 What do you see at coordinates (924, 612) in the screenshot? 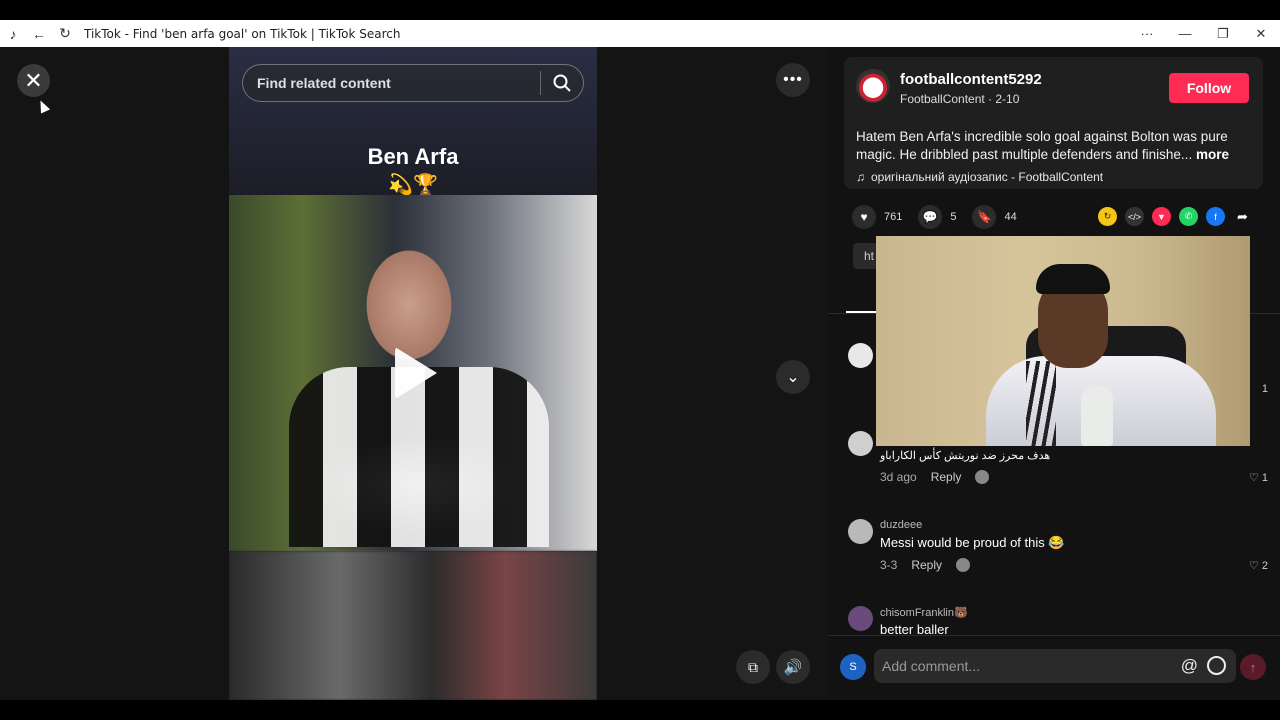
I see `comment-username: chisomFranklin🐻` at bounding box center [924, 612].